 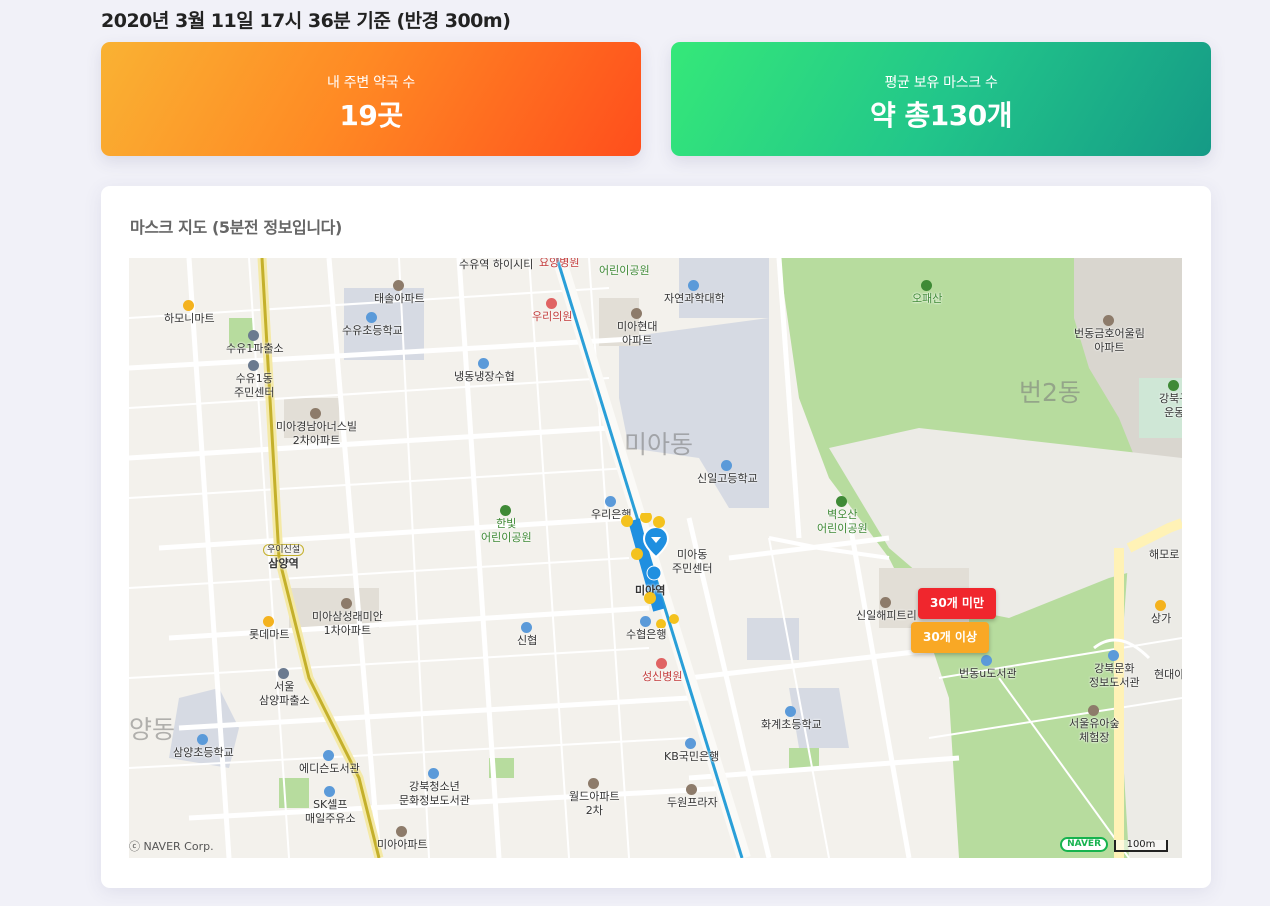 I want to click on legend-under-30-badge: 30개 미만, so click(x=957, y=603).